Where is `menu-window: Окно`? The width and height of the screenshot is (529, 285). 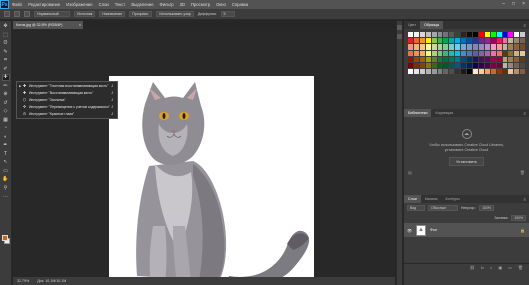
menu-window: Окно is located at coordinates (221, 4).